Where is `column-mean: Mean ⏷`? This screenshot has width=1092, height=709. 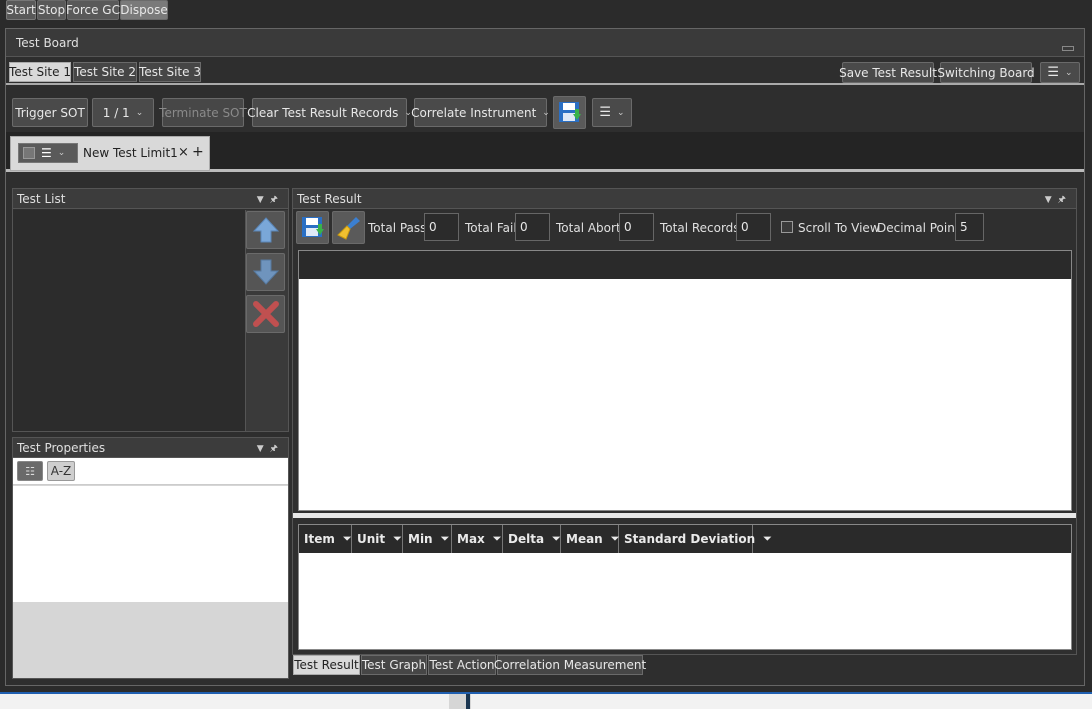 column-mean: Mean ⏷ is located at coordinates (590, 539).